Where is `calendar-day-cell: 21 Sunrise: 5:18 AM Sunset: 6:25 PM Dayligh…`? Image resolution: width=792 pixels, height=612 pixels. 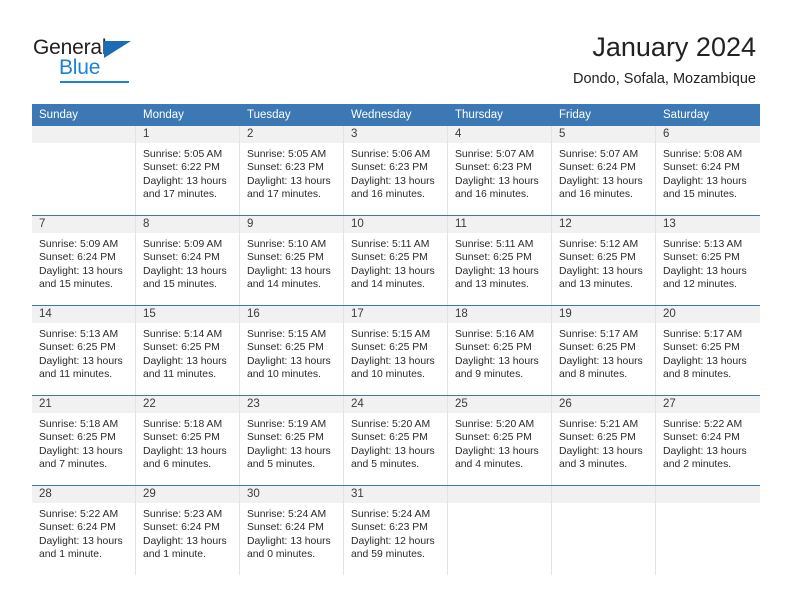 calendar-day-cell: 21 Sunrise: 5:18 AM Sunset: 6:25 PM Dayligh… is located at coordinates (84, 440).